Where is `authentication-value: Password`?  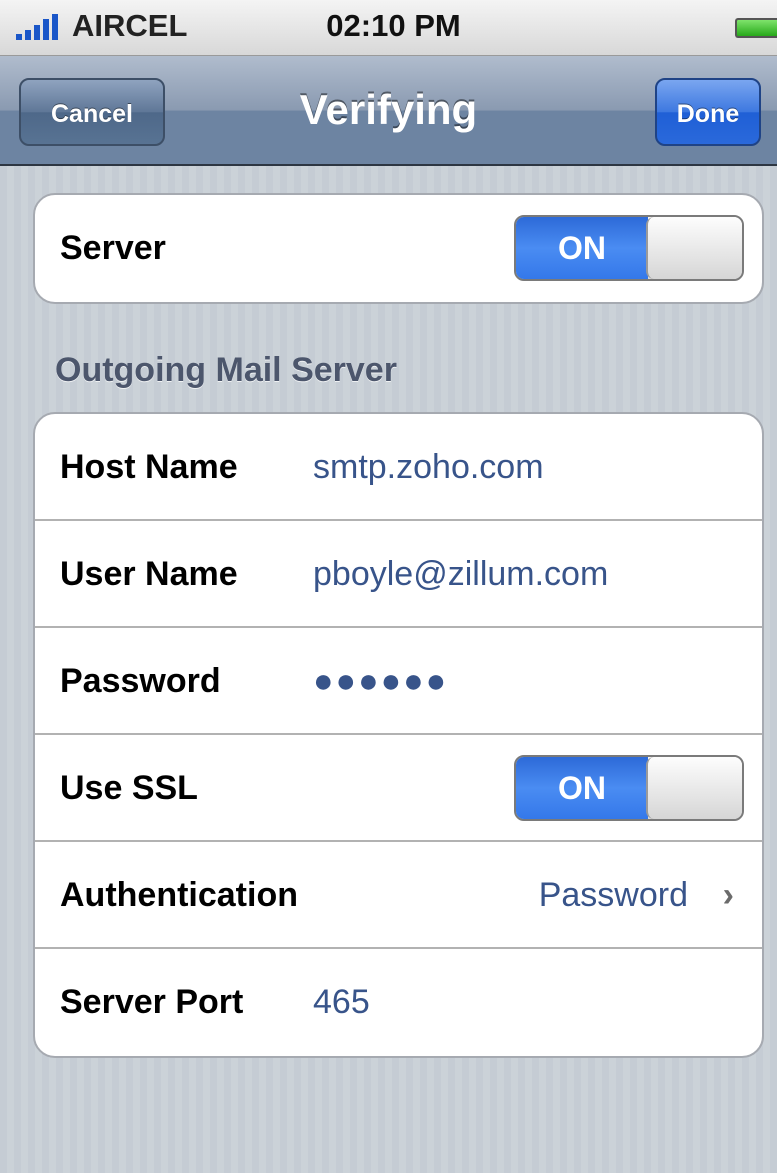
authentication-value: Password is located at coordinates (613, 895).